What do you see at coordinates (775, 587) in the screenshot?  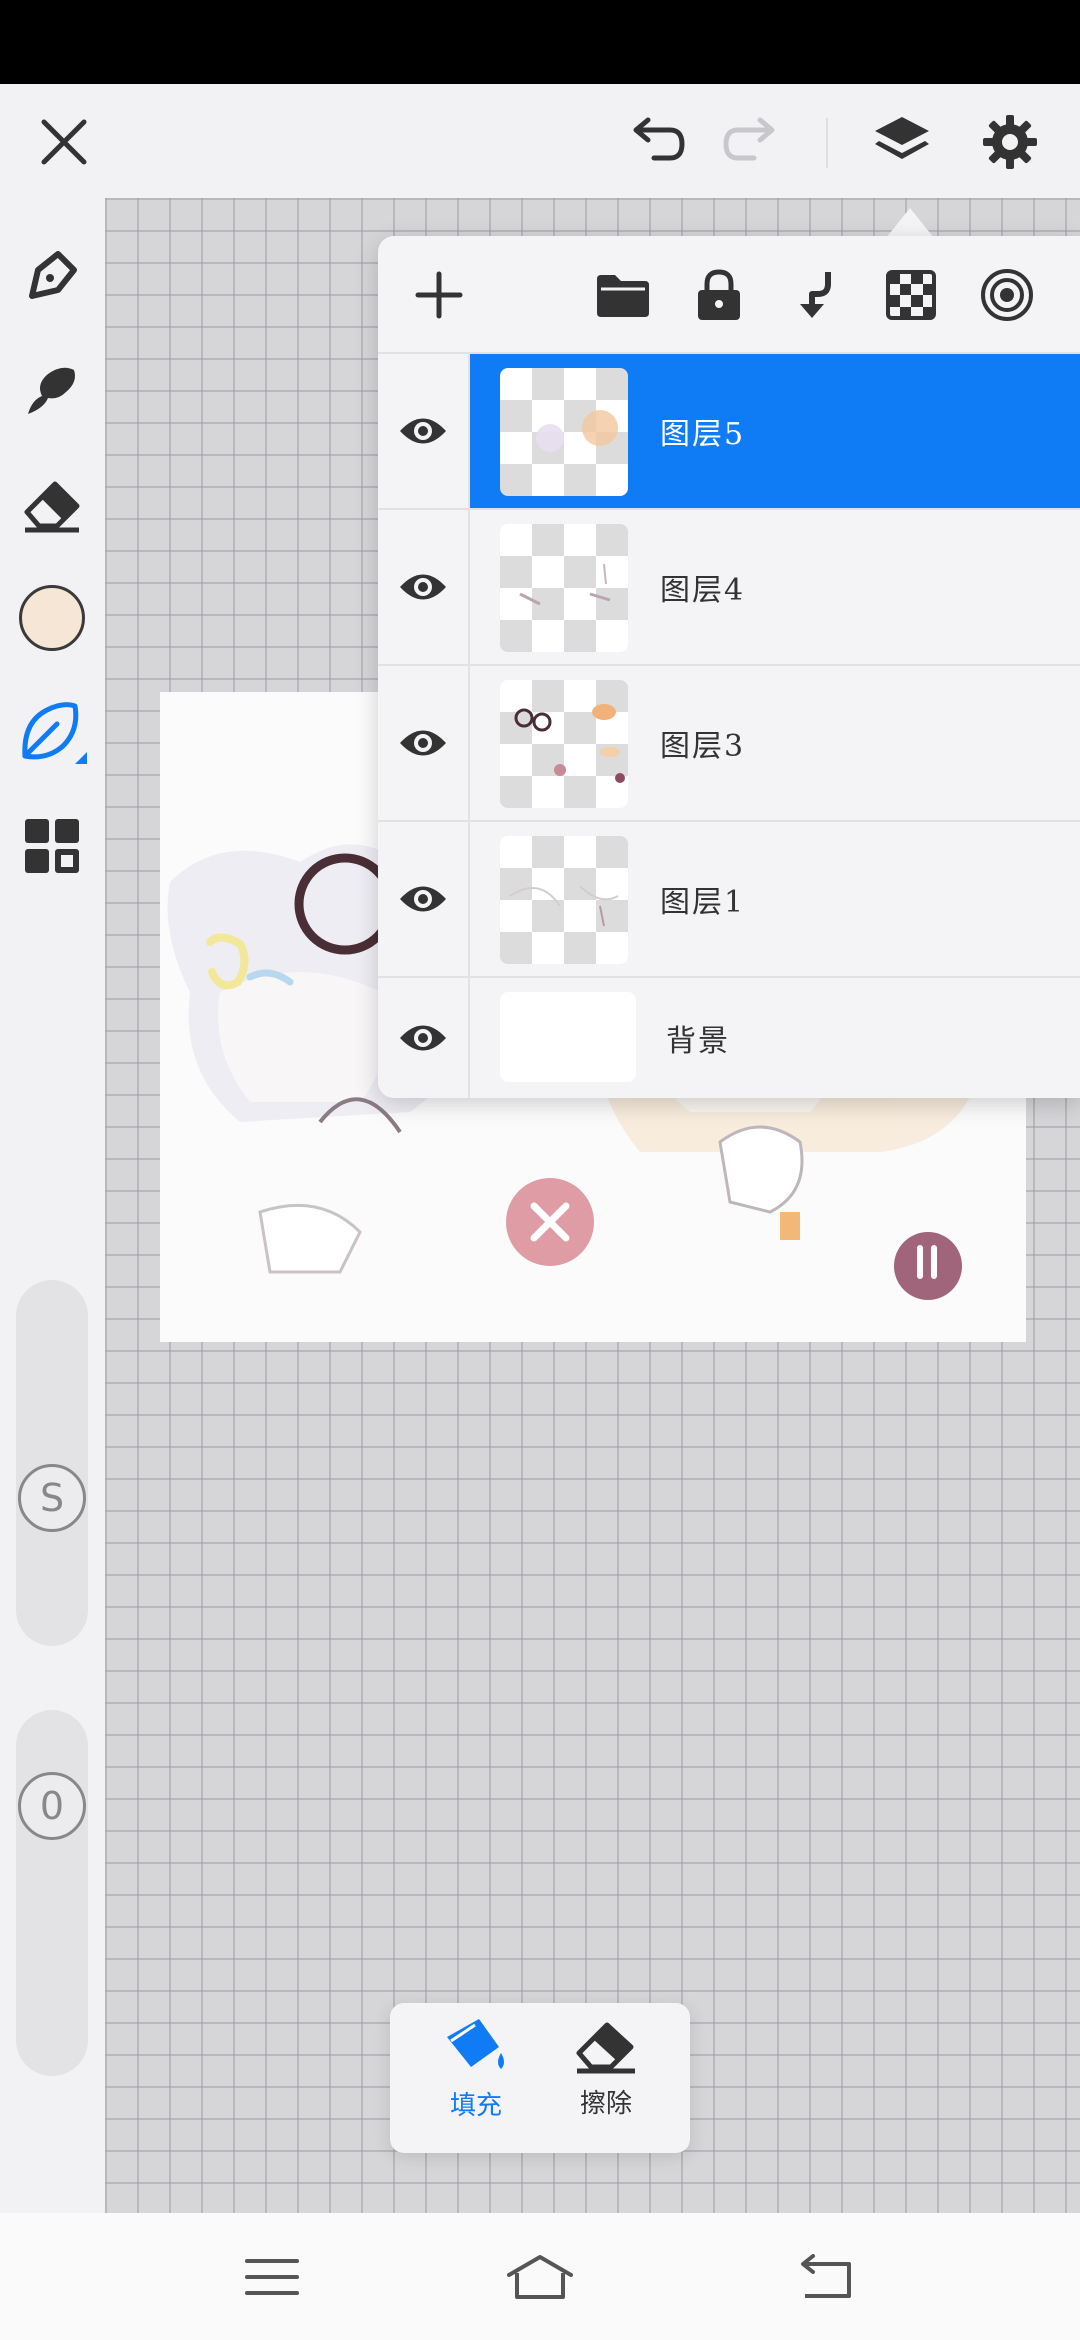 I see `layer-body: 图层4` at bounding box center [775, 587].